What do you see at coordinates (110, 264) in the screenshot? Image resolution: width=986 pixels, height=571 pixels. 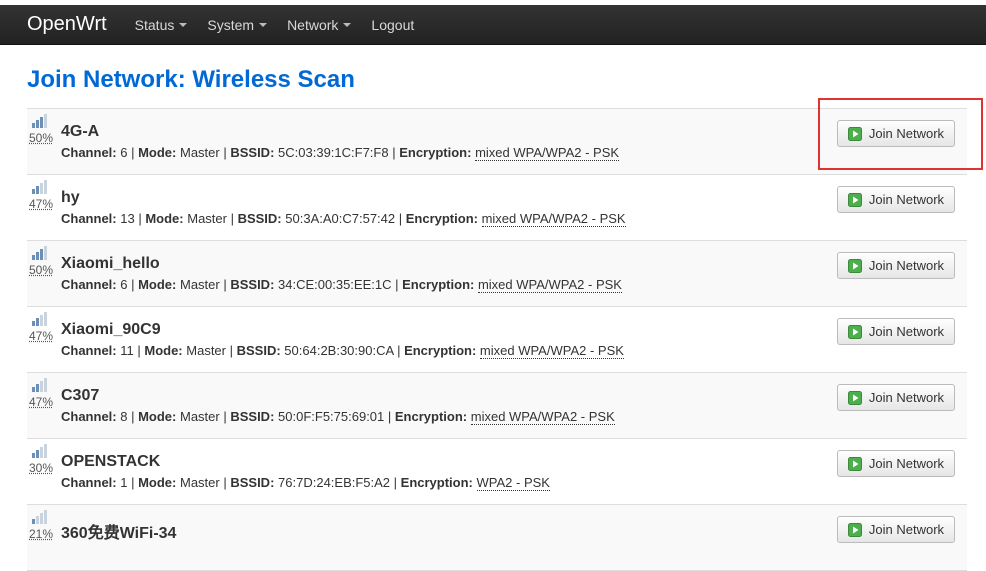 I see `network-ssid: Xiaomi_hello` at bounding box center [110, 264].